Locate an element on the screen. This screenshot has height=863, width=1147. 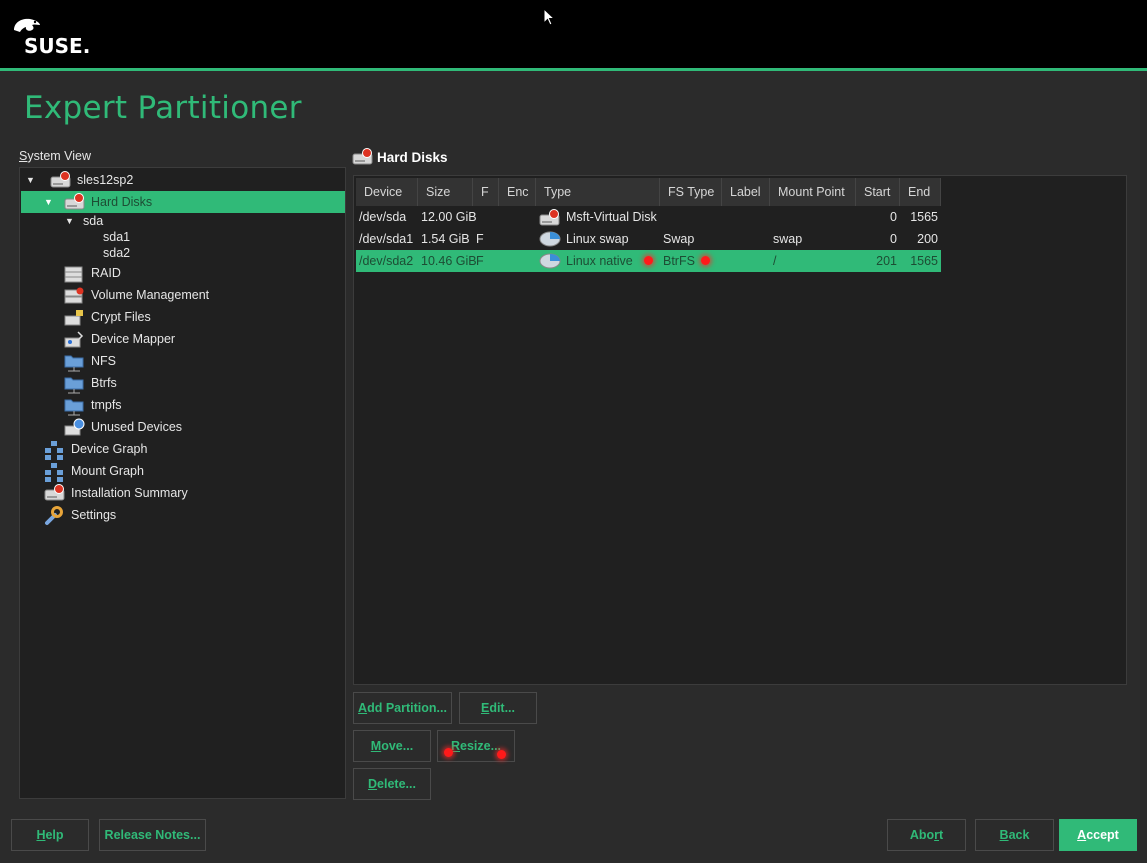
abort-button: Abo r t is located at coordinates (926, 835).